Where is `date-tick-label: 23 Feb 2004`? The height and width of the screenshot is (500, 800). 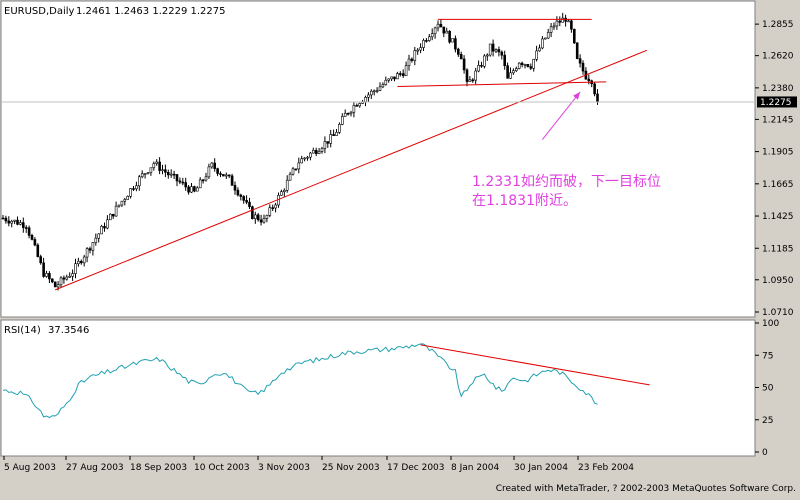 date-tick-label: 23 Feb 2004 is located at coordinates (606, 468).